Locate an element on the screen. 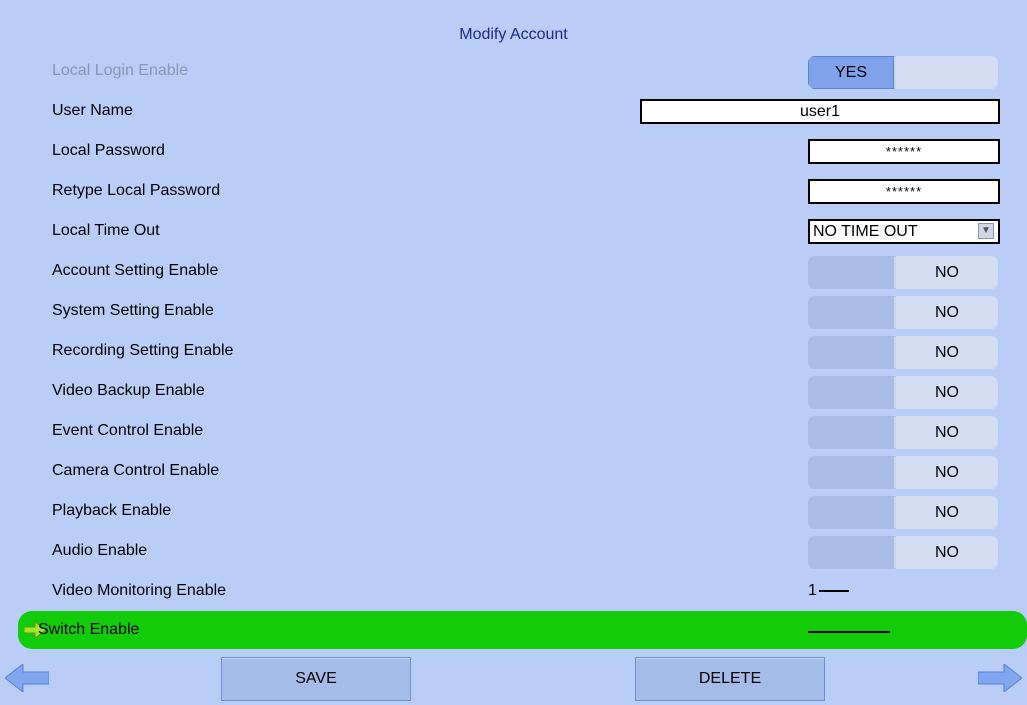 The width and height of the screenshot is (1027, 705). row-label: Camera Control Enable is located at coordinates (136, 470).